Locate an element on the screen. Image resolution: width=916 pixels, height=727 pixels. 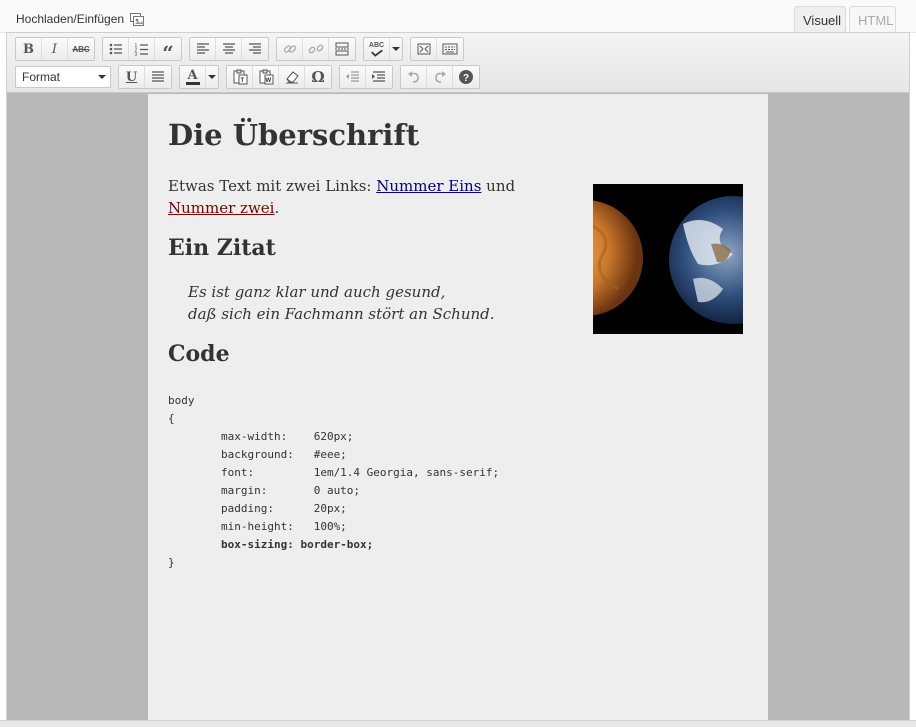
eraser-icon is located at coordinates (292, 77).